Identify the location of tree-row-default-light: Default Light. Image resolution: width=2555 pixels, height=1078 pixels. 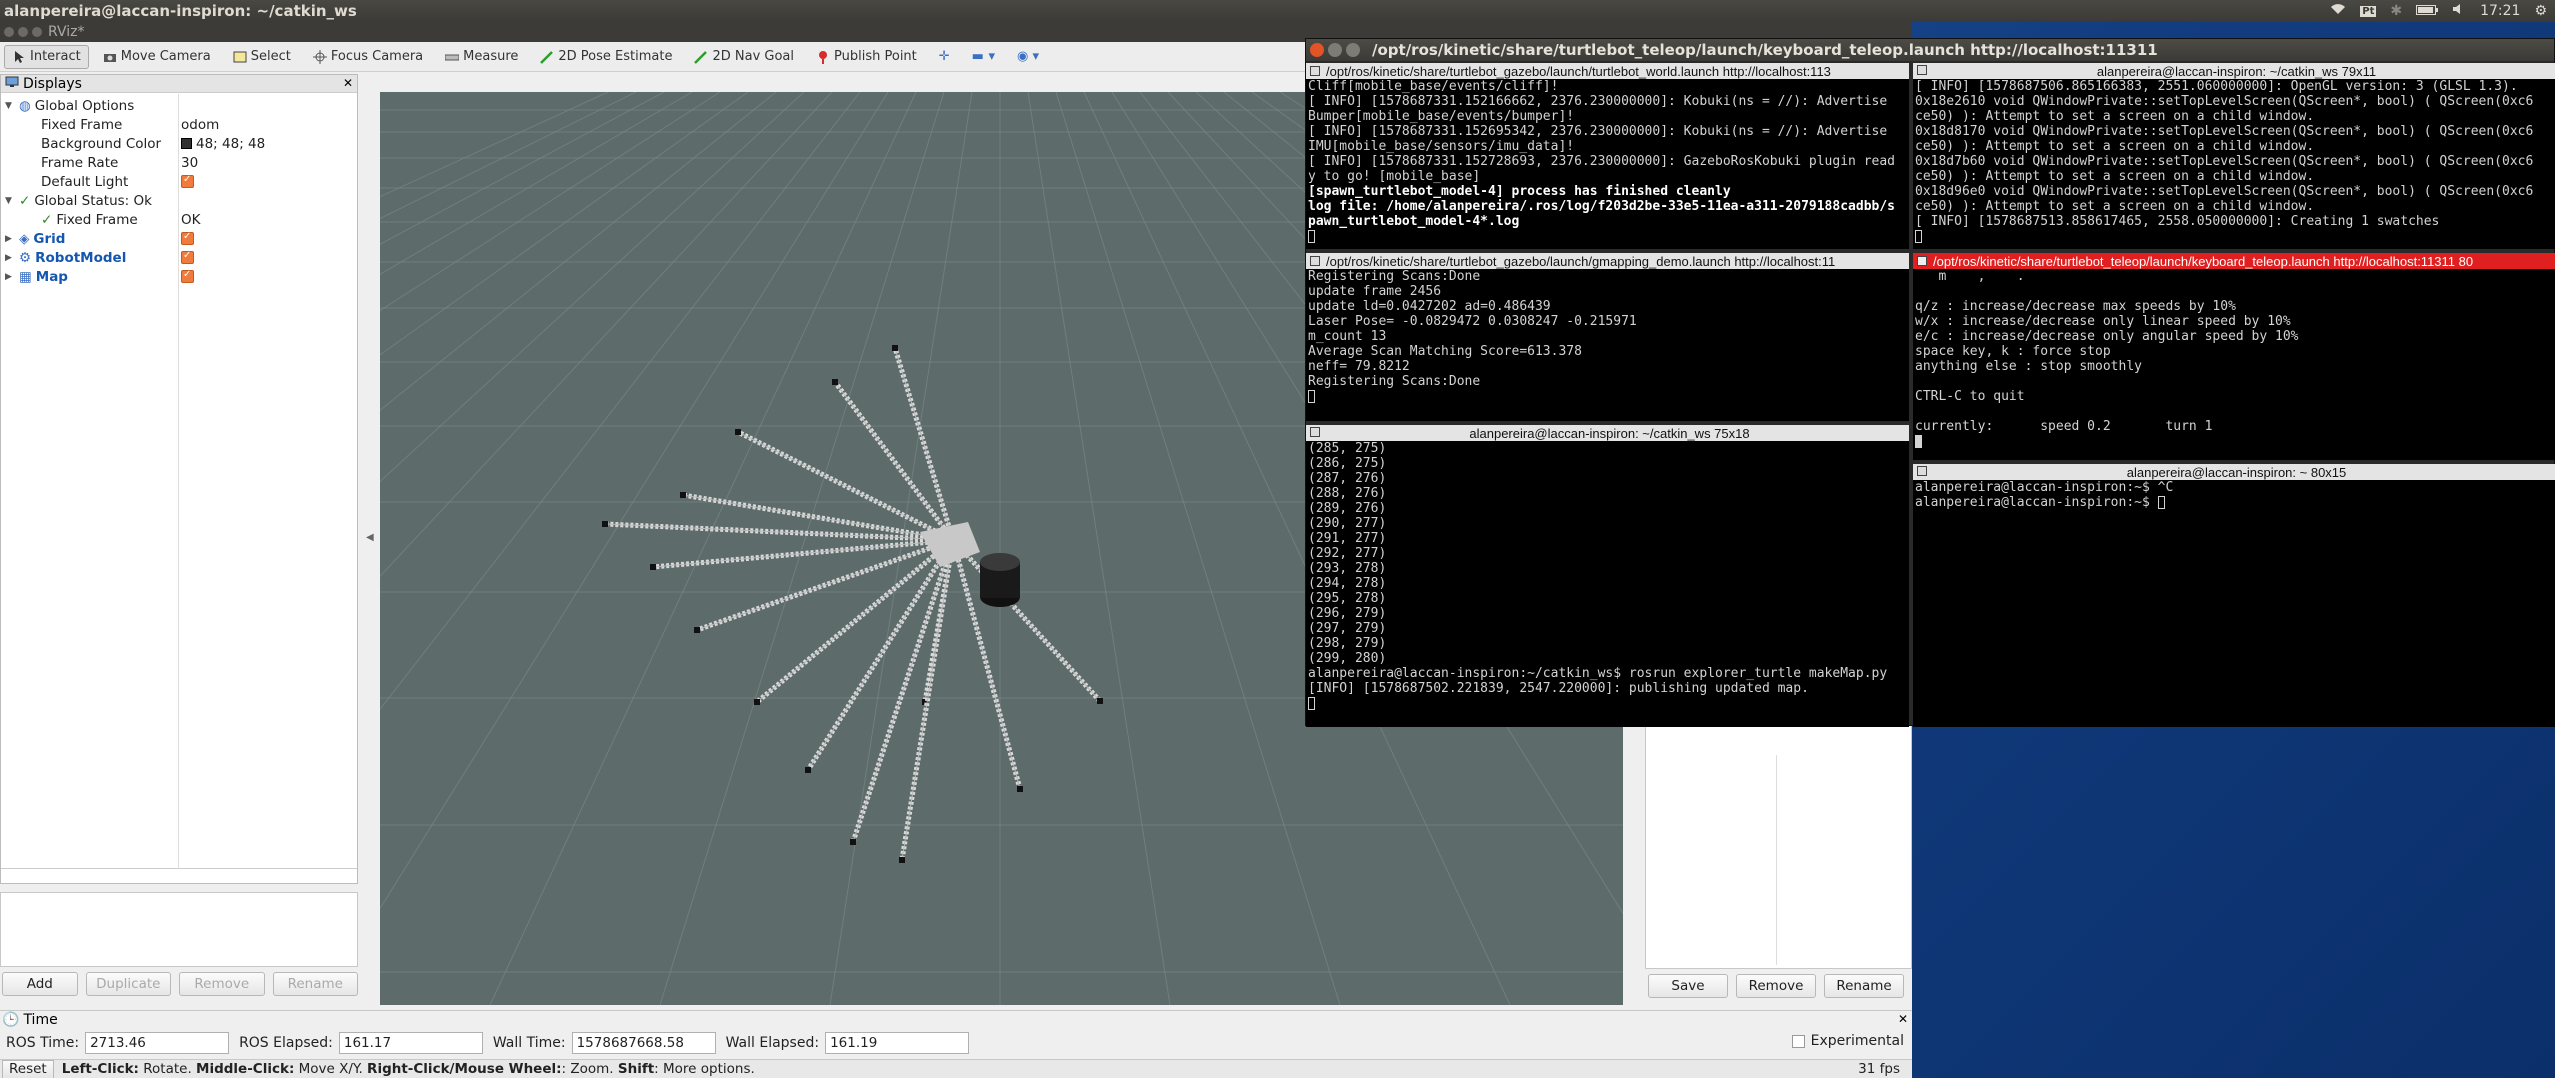
(179, 181).